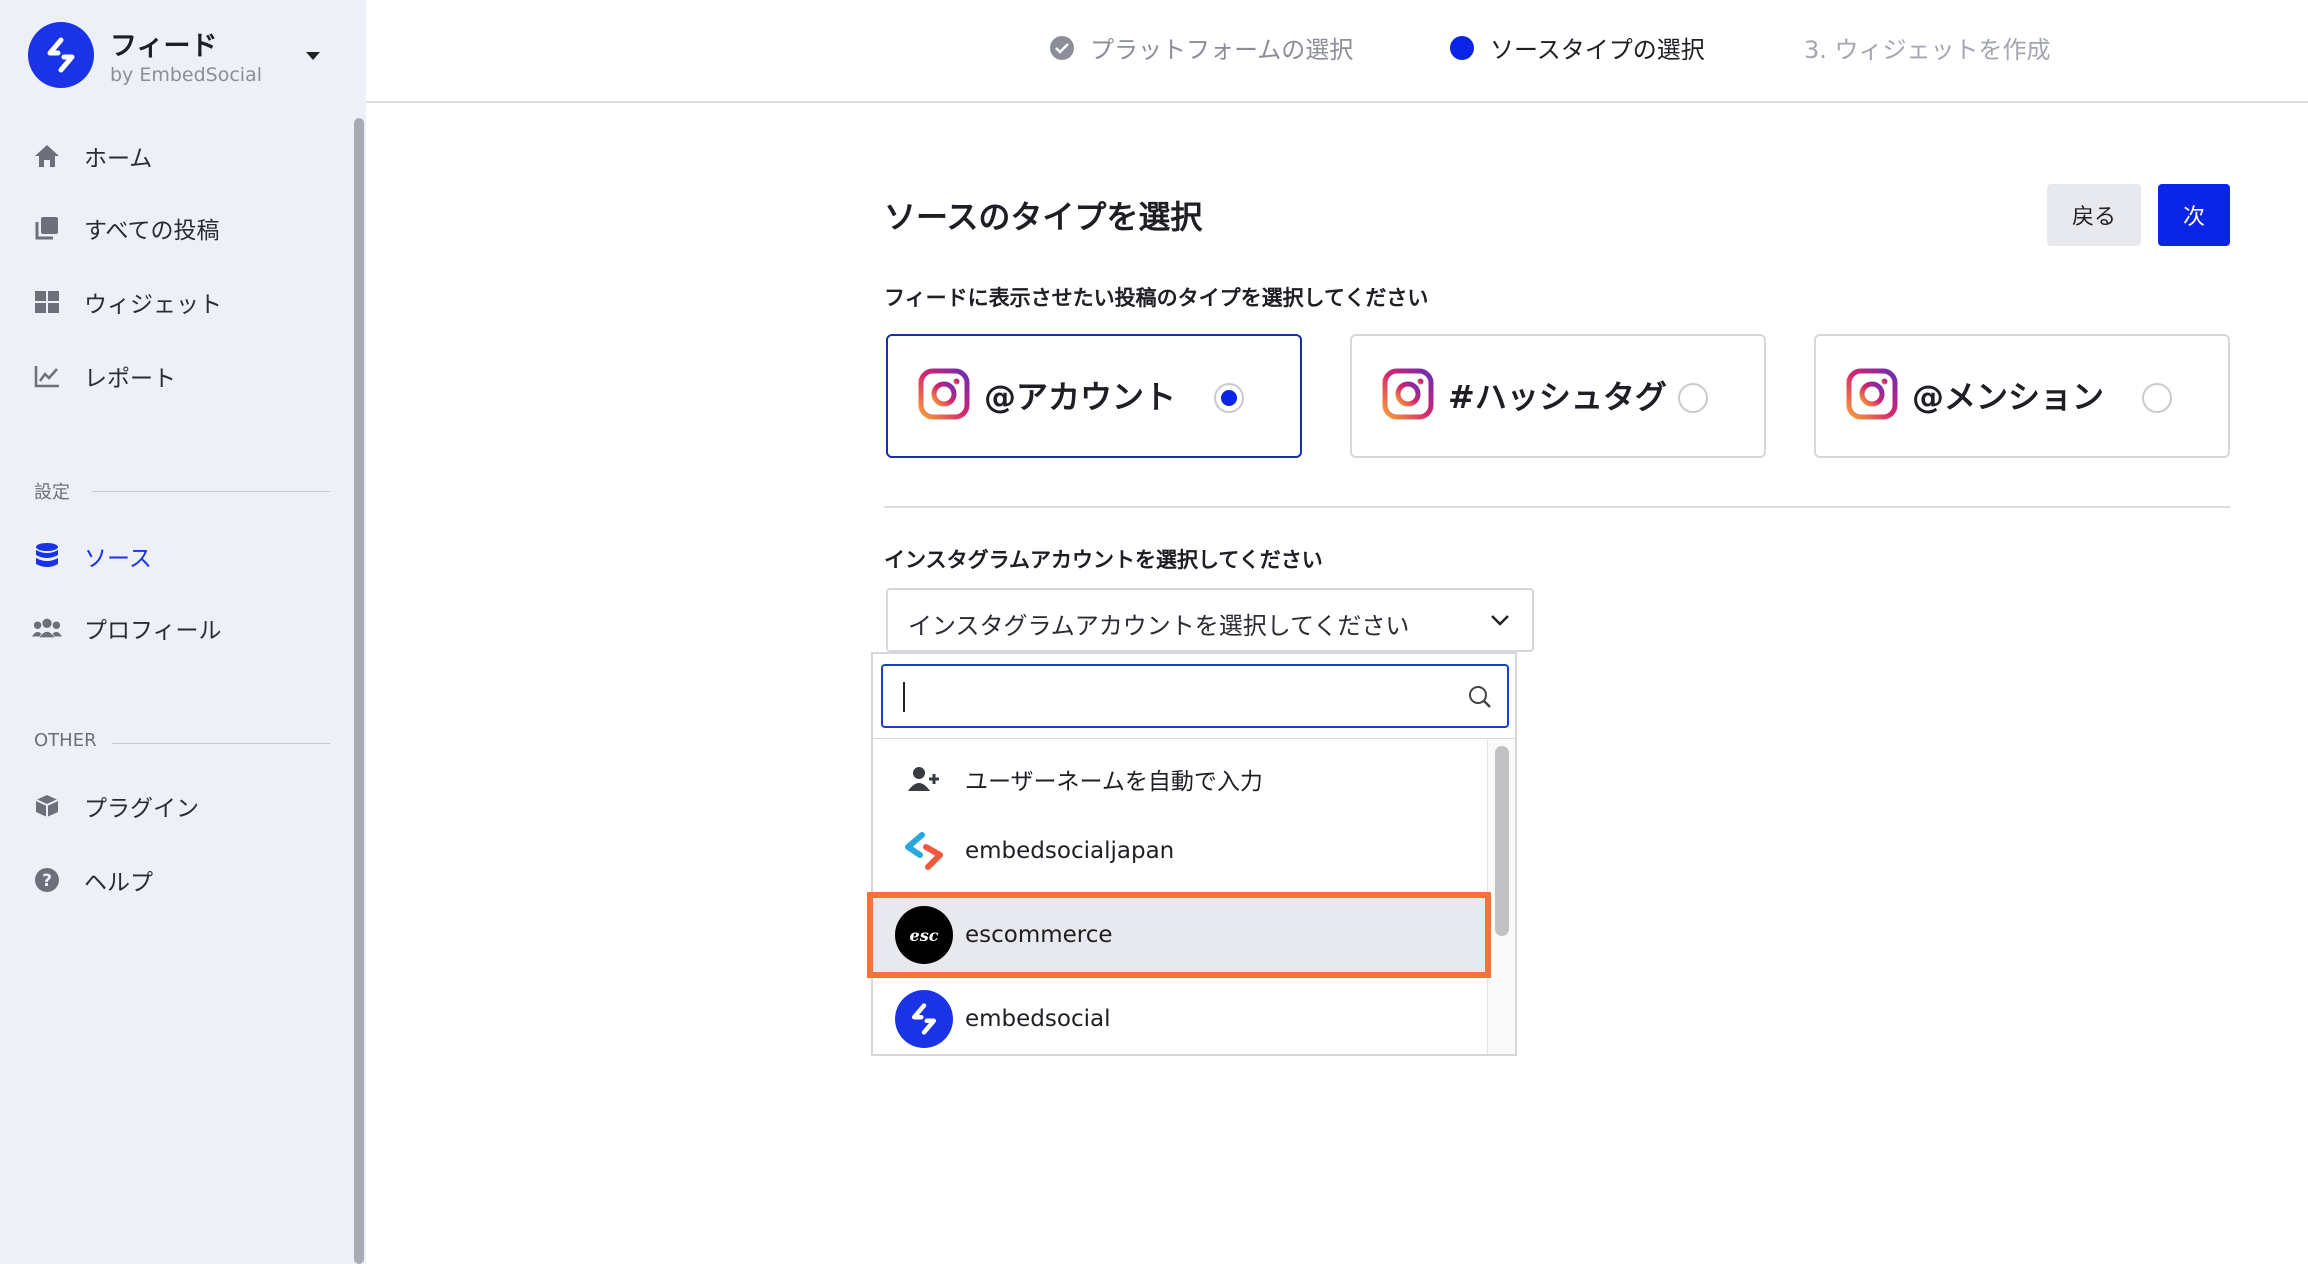 The height and width of the screenshot is (1264, 2308). I want to click on widgets-icon, so click(47, 302).